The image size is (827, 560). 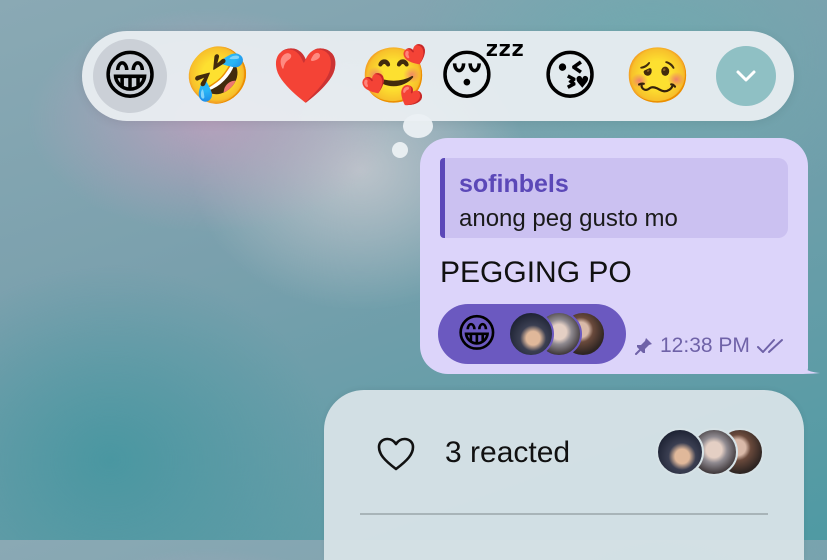 I want to click on reaction-option-grinning: 😁, so click(x=130, y=76).